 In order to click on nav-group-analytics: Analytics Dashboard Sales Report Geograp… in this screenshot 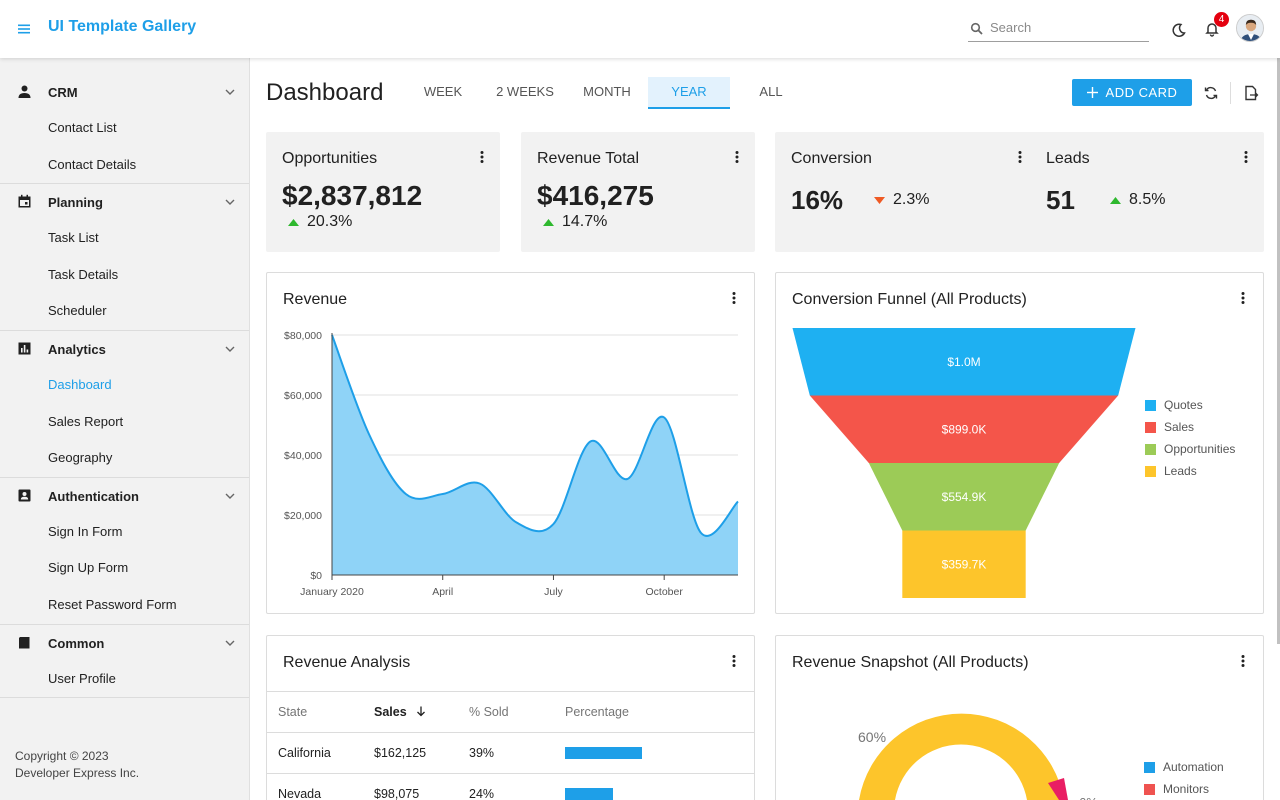, I will do `click(124, 404)`.